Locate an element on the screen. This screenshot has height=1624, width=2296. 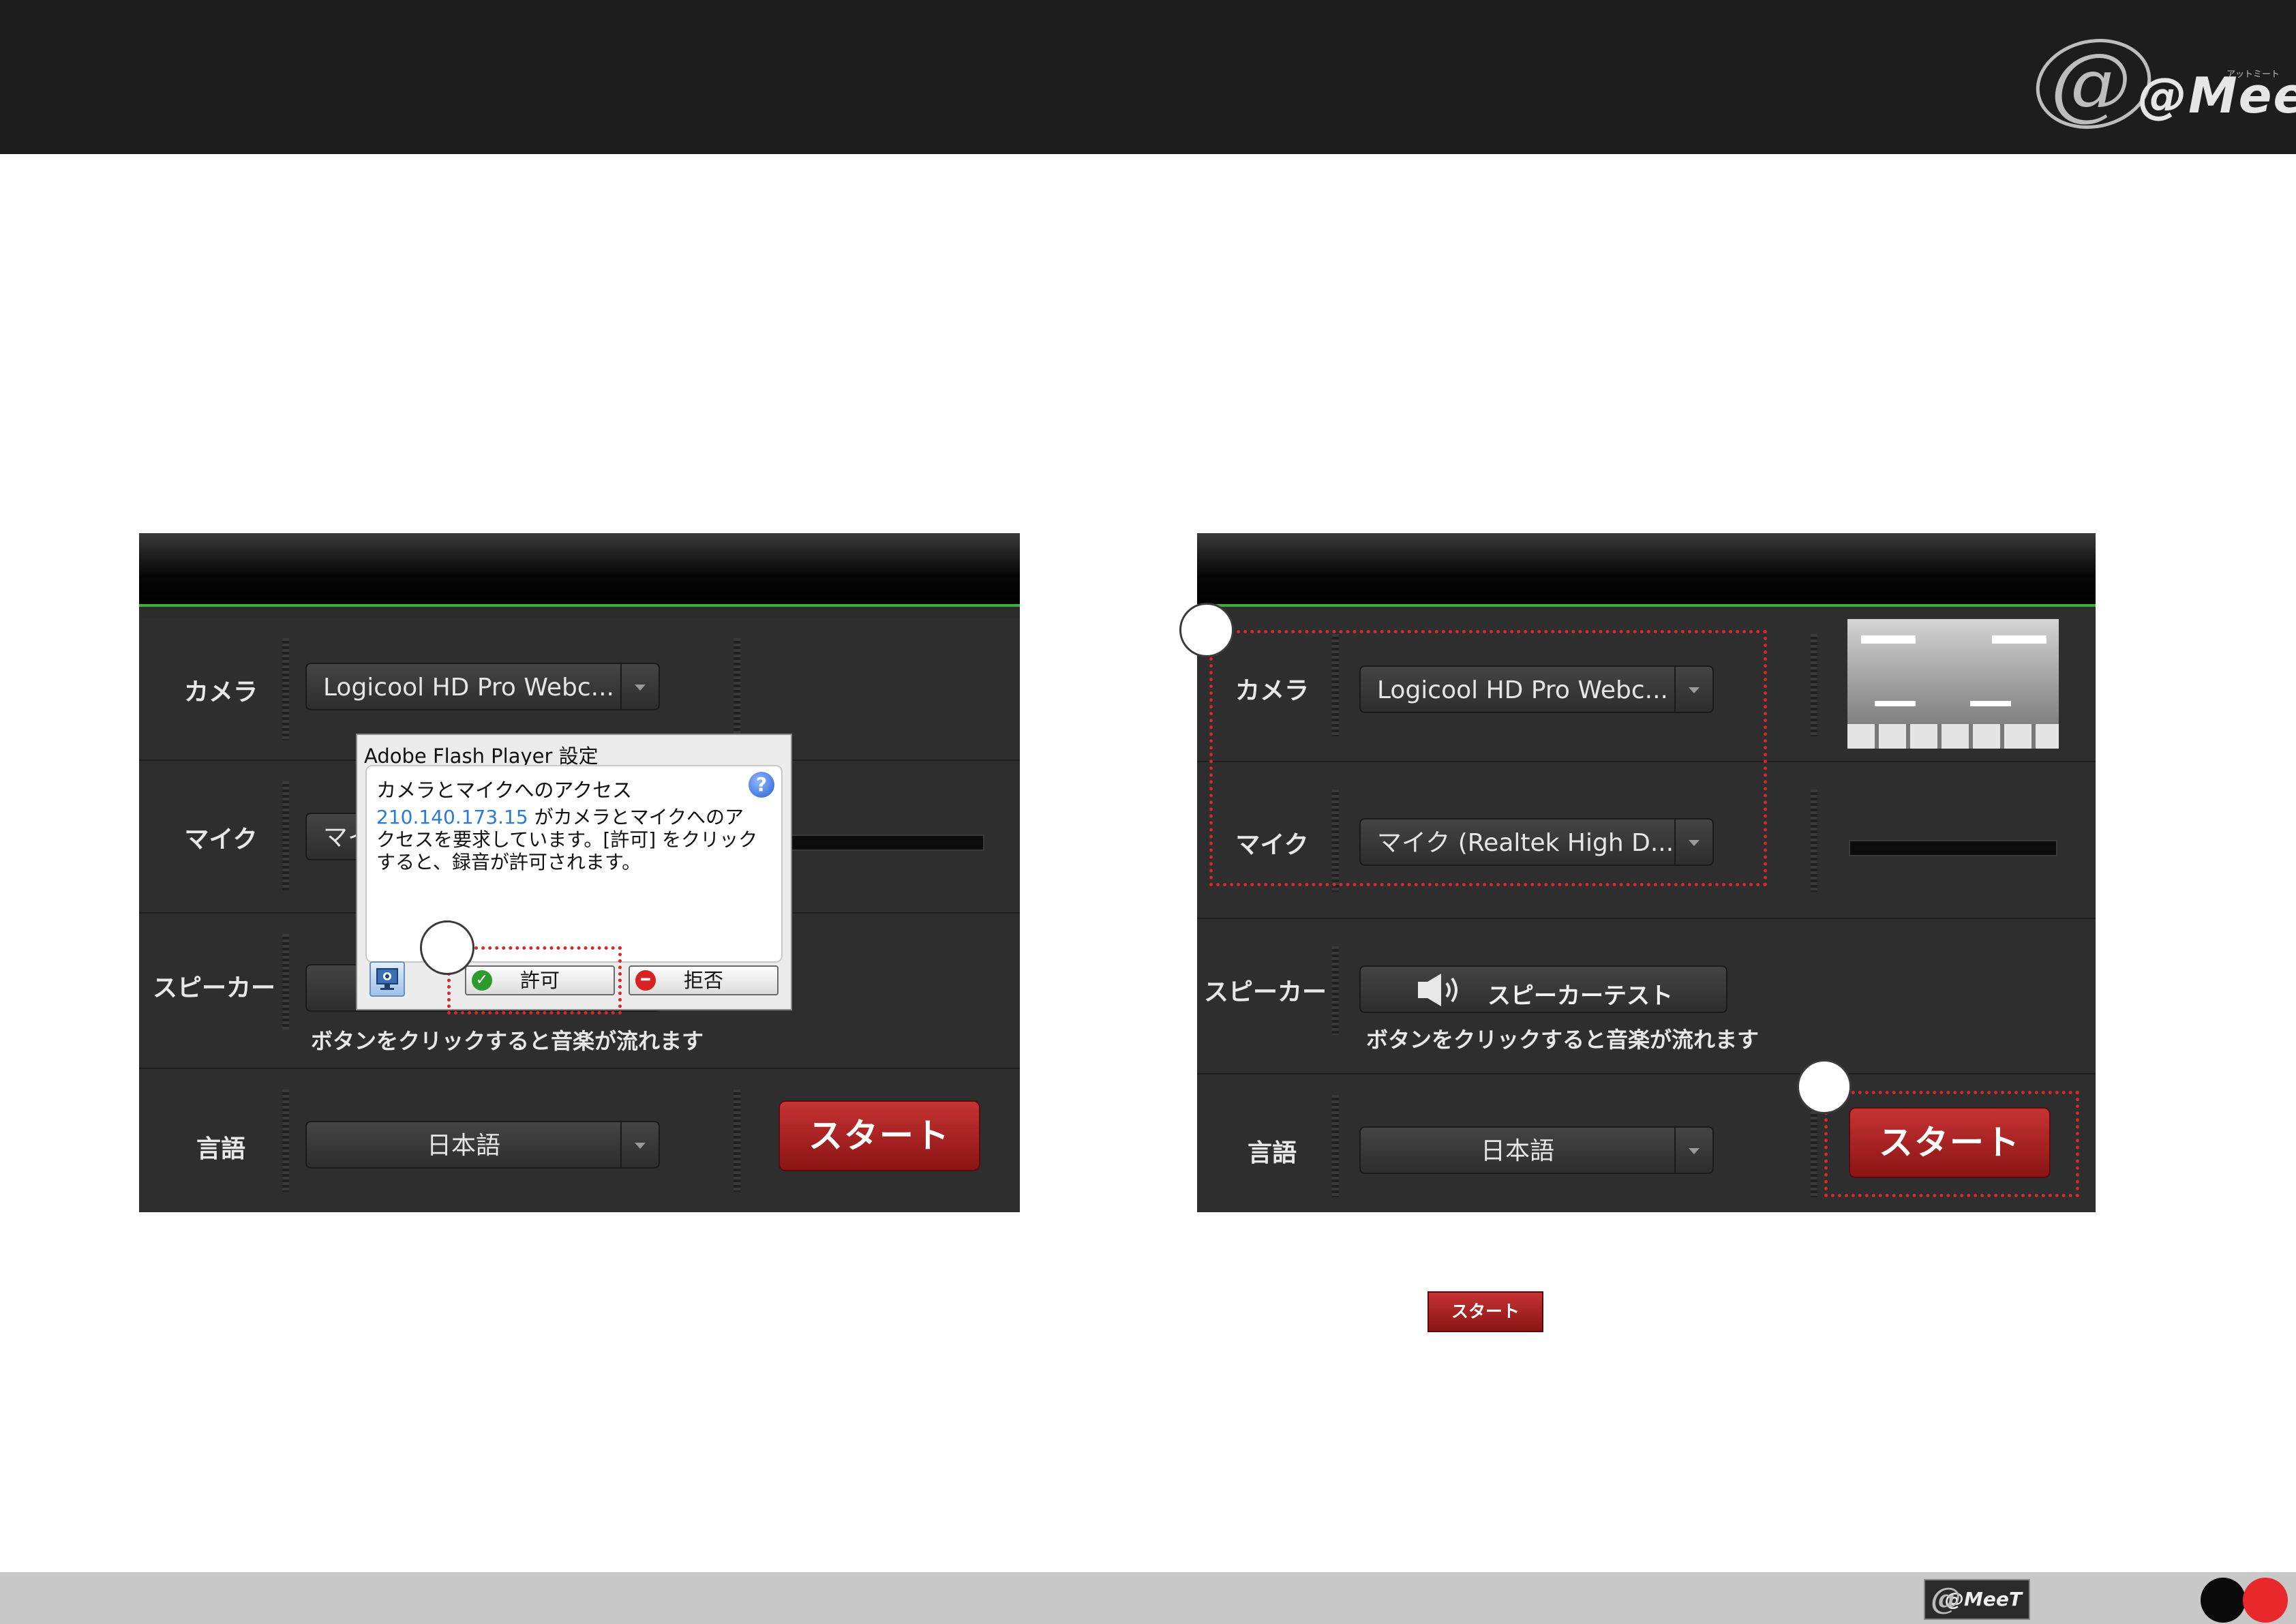
deny-button: ━ 拒否 is located at coordinates (704, 980).